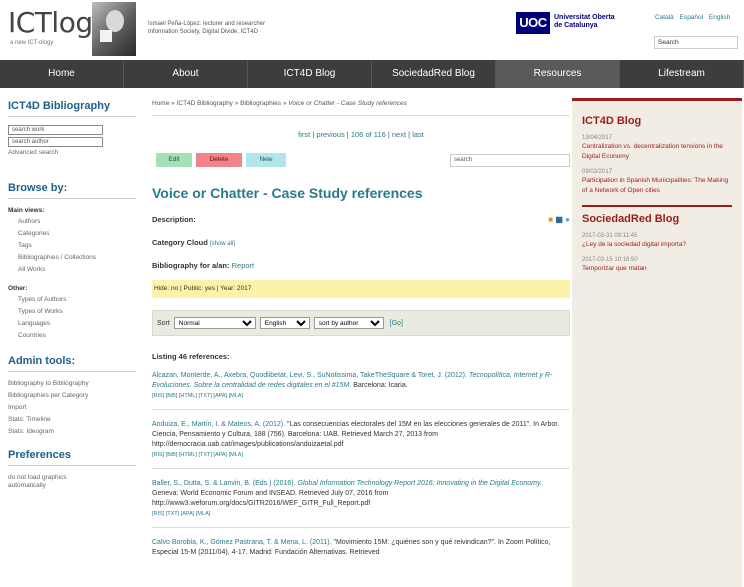 The height and width of the screenshot is (587, 744). I want to click on sociedadred-blog-title: SociedadRed Blog, so click(657, 219).